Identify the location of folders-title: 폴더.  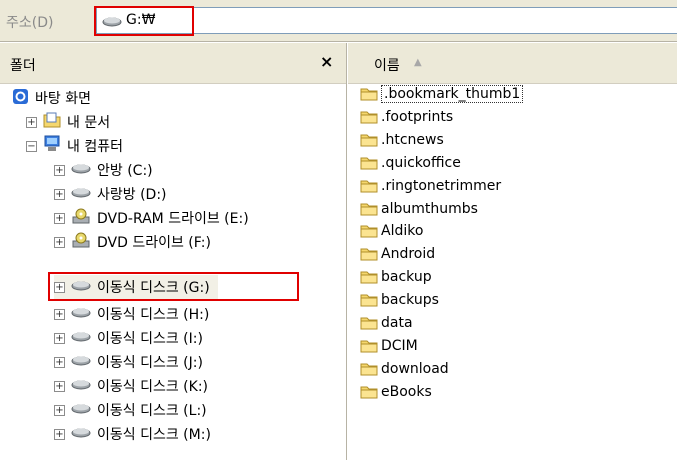
(23, 66).